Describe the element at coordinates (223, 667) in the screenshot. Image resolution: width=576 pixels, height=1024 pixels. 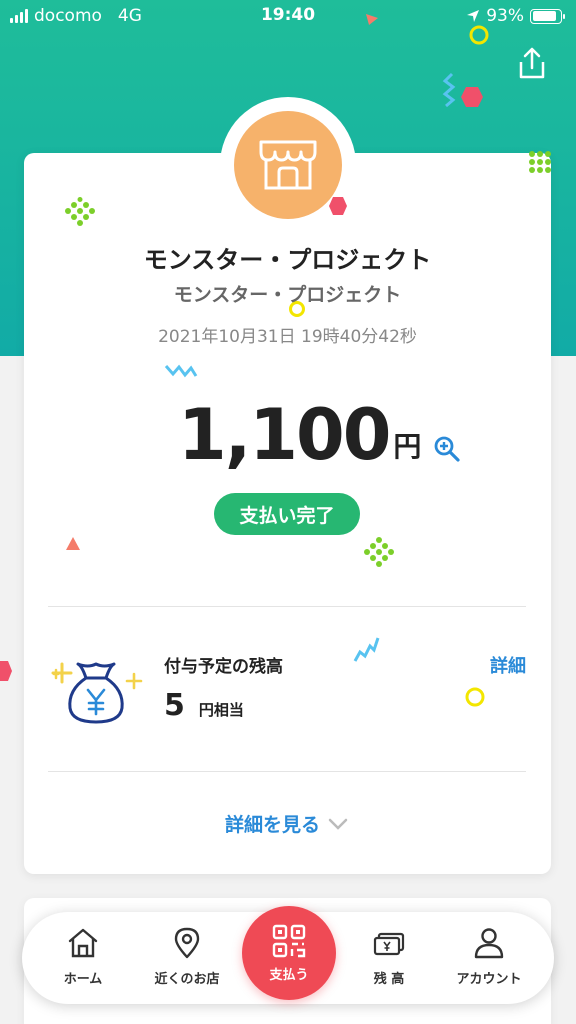
I see `points-label: 付与予定の残高` at that location.